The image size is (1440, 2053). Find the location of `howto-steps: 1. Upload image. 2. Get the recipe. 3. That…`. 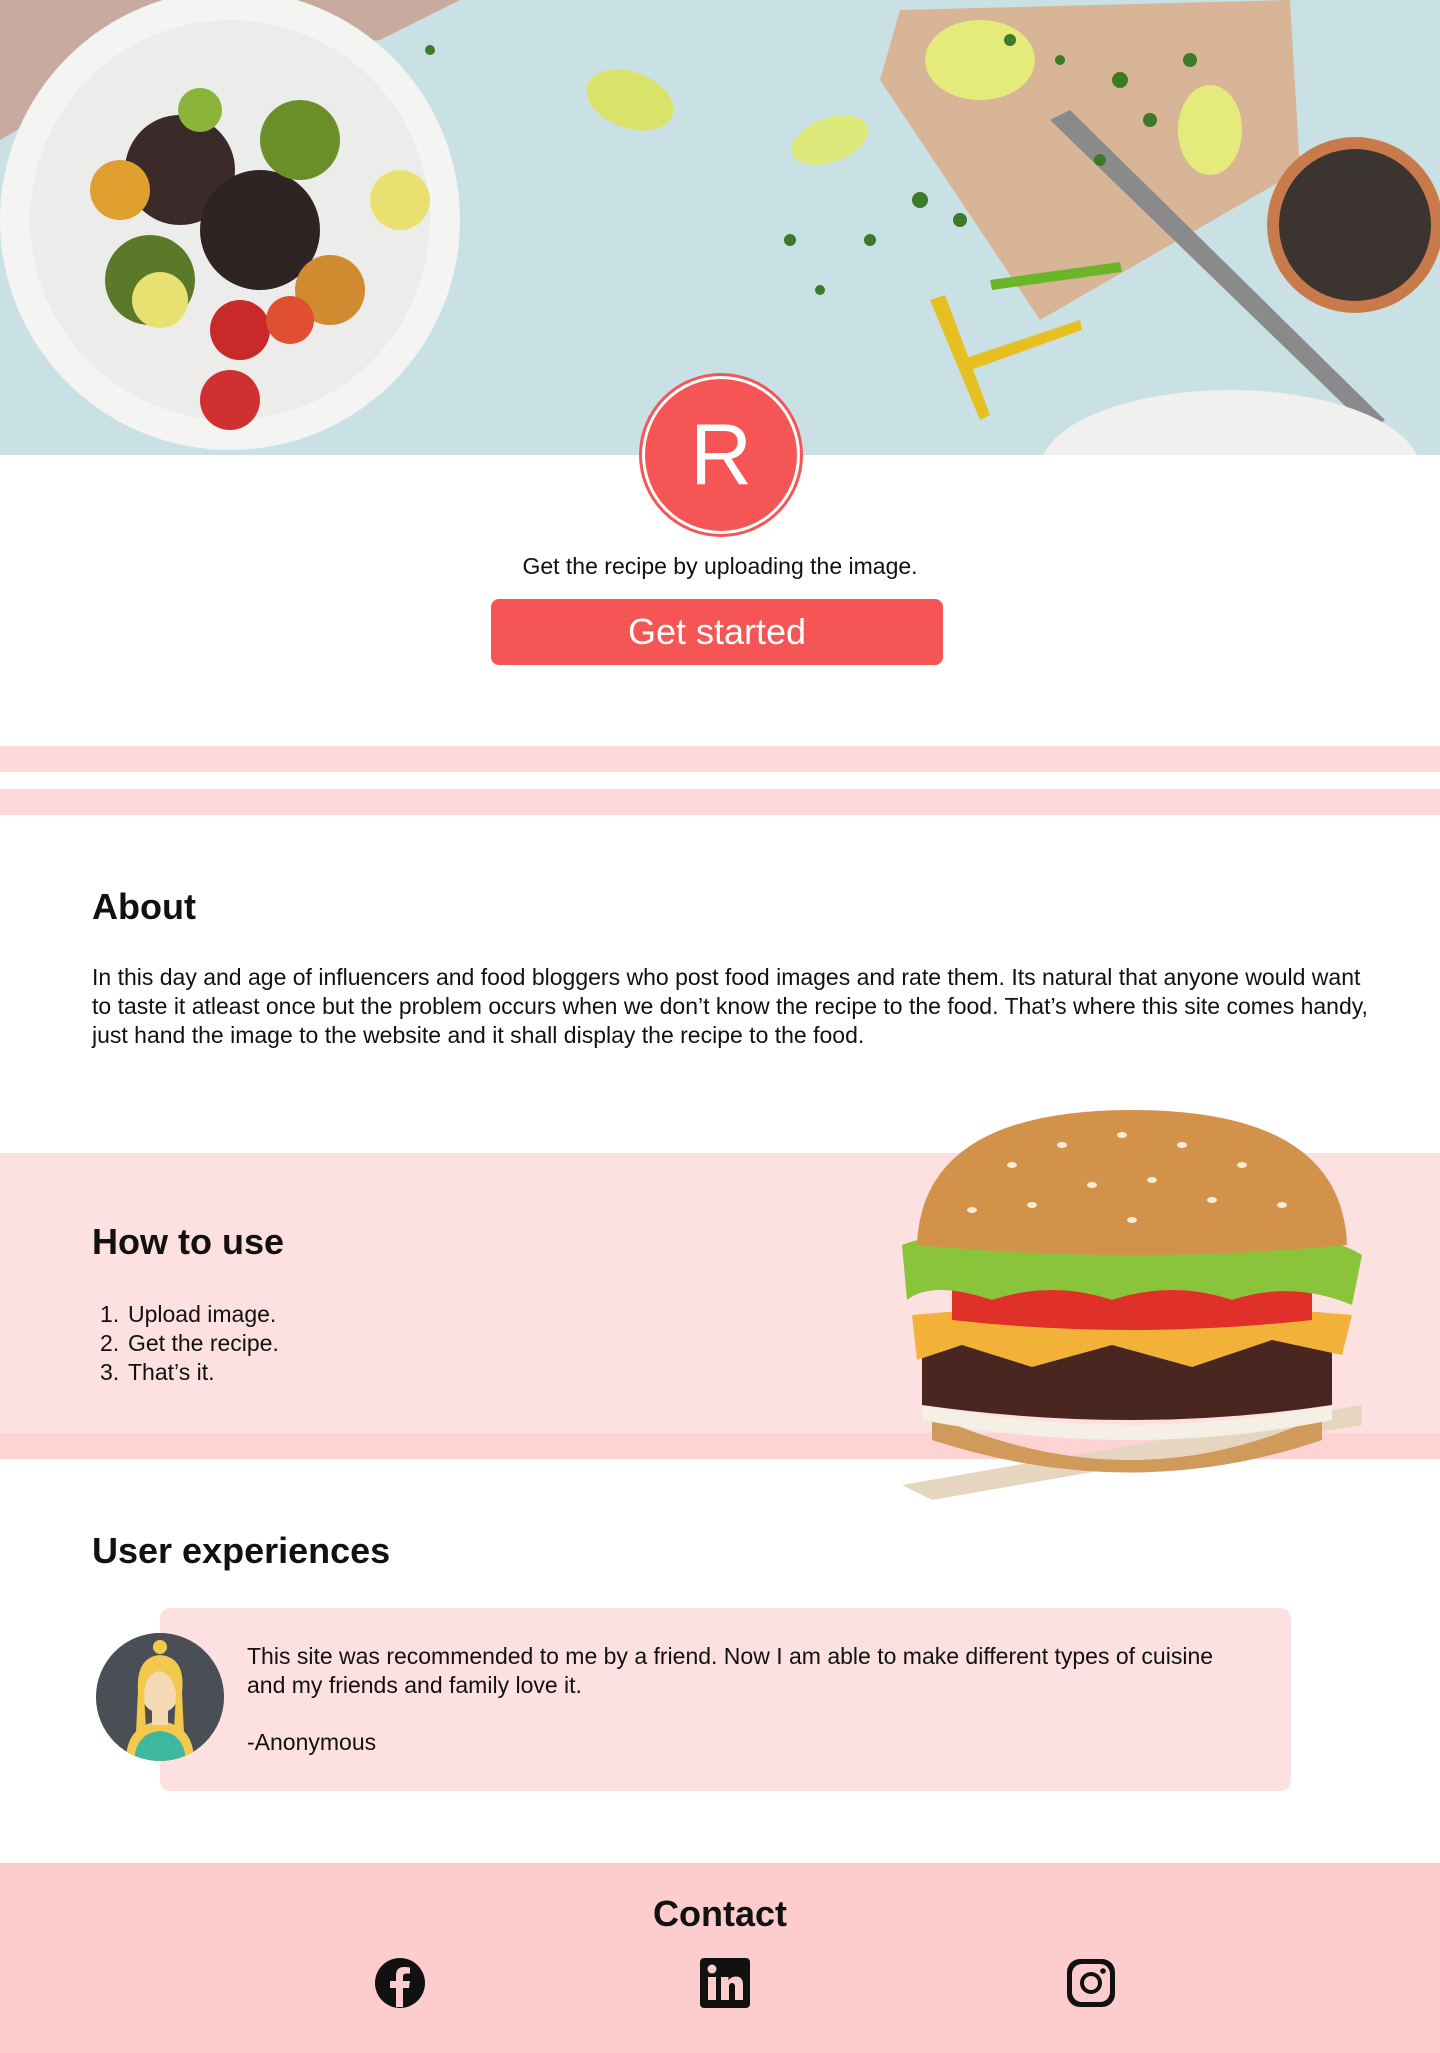

howto-steps: 1. Upload image. 2. Get the recipe. 3. That… is located at coordinates (189, 1343).